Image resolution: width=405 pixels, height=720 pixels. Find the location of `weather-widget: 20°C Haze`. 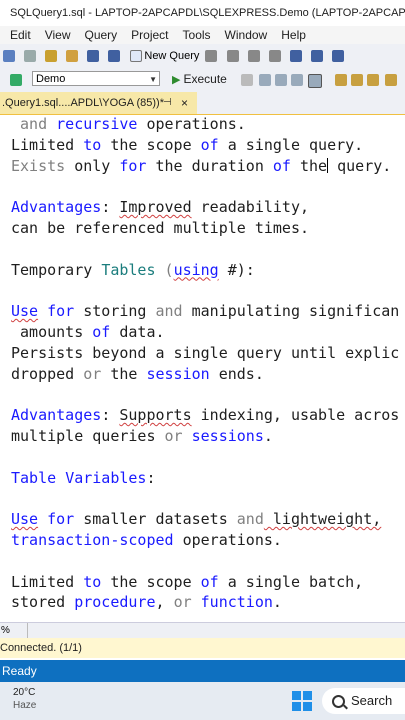

weather-widget: 20°C Haze is located at coordinates (24, 699).